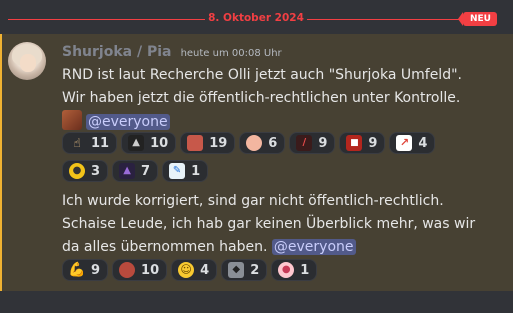  What do you see at coordinates (256, 302) in the screenshot?
I see `chat-background` at bounding box center [256, 302].